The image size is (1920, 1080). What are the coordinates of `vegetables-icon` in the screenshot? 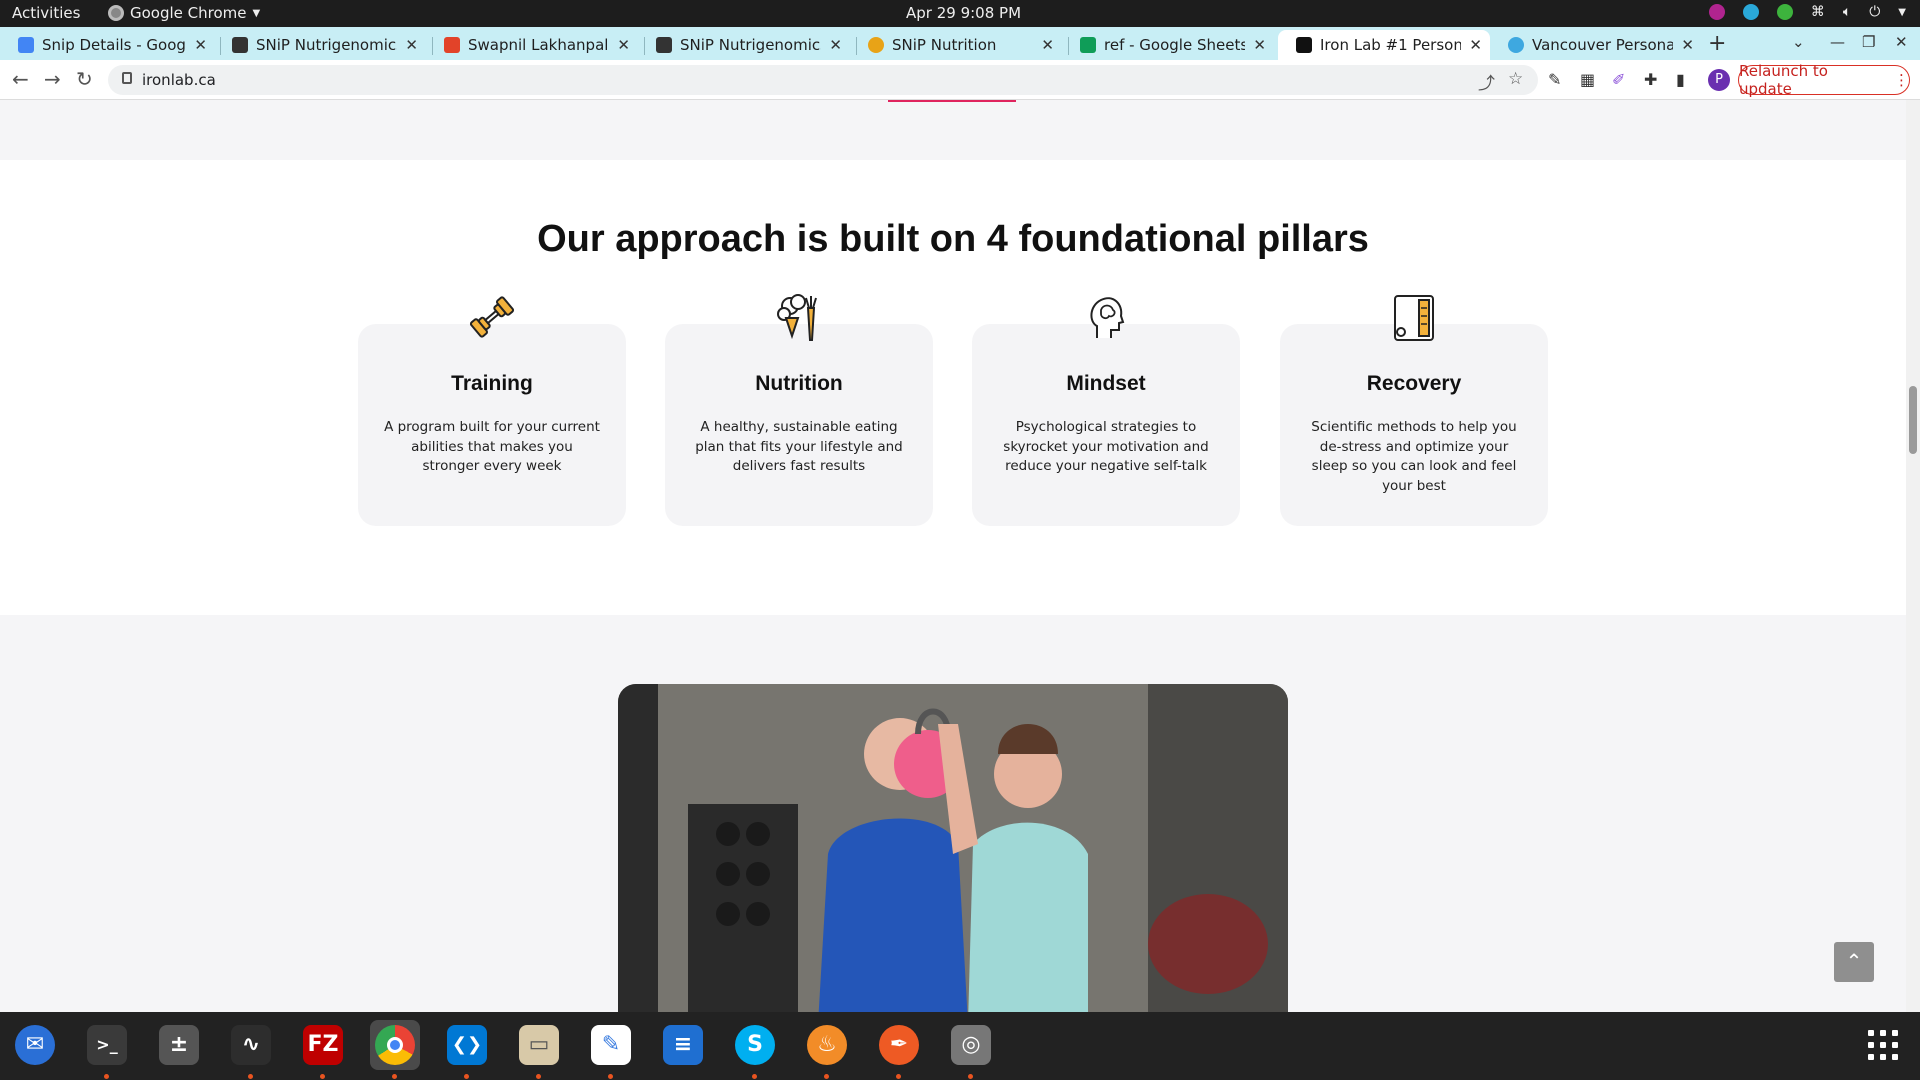 It's located at (797, 317).